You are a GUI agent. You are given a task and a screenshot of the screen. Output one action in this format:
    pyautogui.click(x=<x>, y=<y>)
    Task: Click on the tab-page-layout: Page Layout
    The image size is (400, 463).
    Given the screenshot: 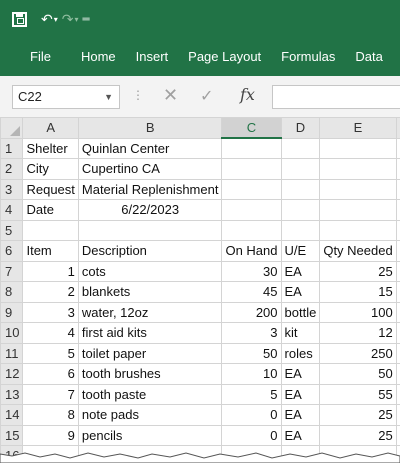 What is the action you would take?
    pyautogui.click(x=224, y=57)
    